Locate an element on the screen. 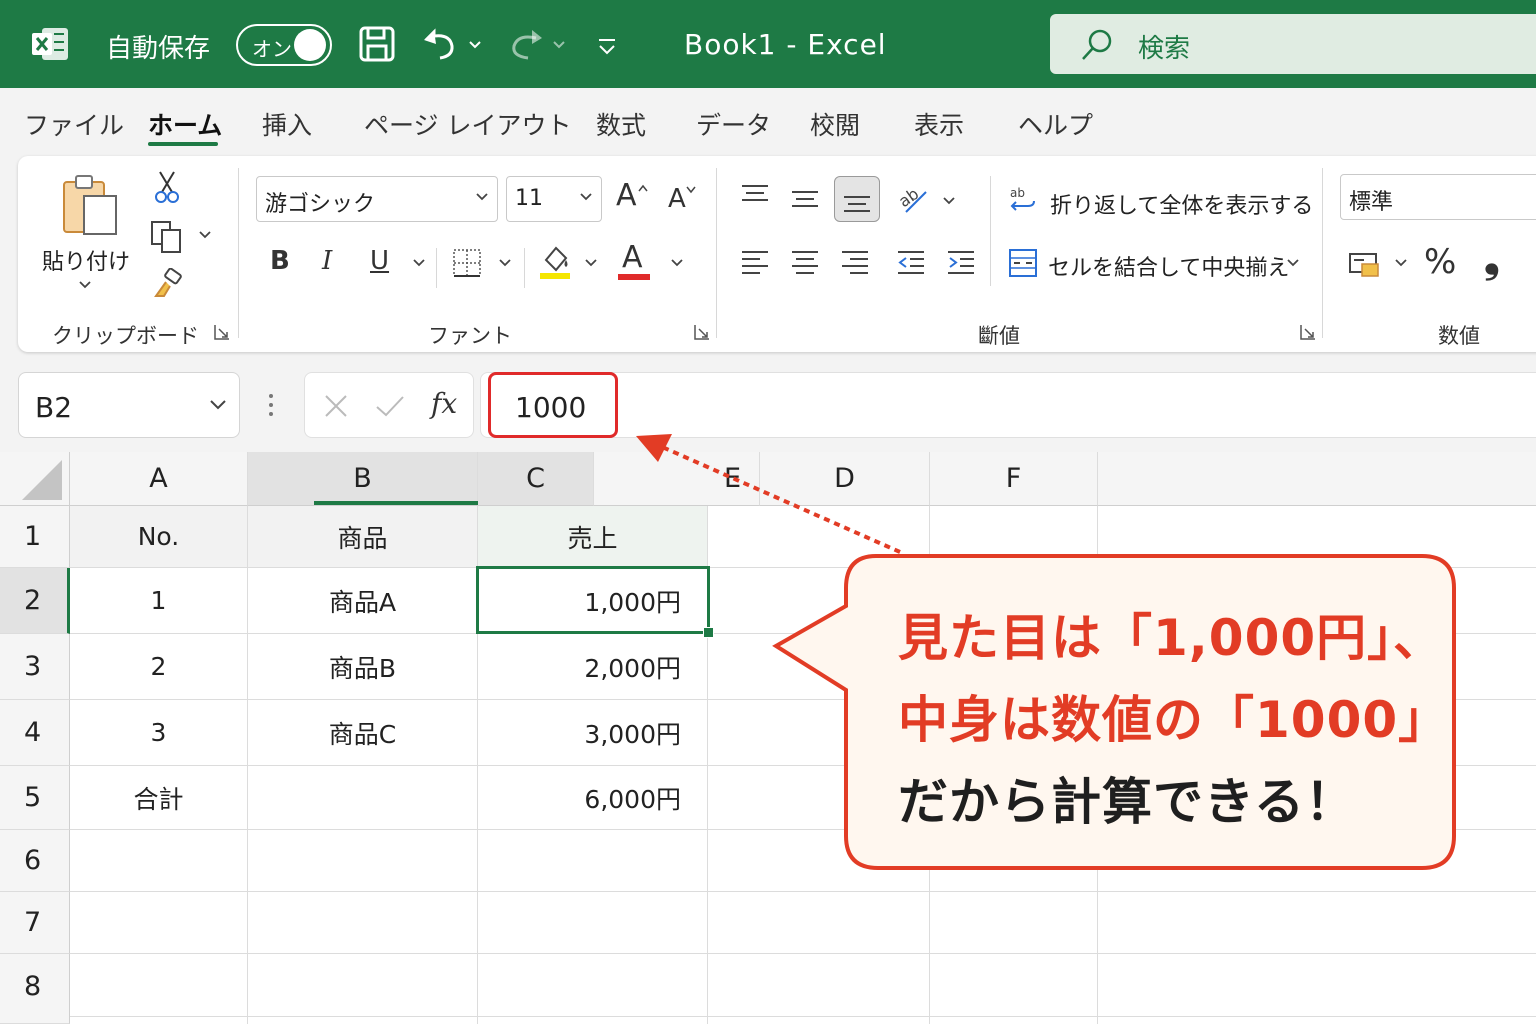 This screenshot has width=1536, height=1024. callout-line-1: 見た目は「1,000円」、 is located at coordinates (1171, 638).